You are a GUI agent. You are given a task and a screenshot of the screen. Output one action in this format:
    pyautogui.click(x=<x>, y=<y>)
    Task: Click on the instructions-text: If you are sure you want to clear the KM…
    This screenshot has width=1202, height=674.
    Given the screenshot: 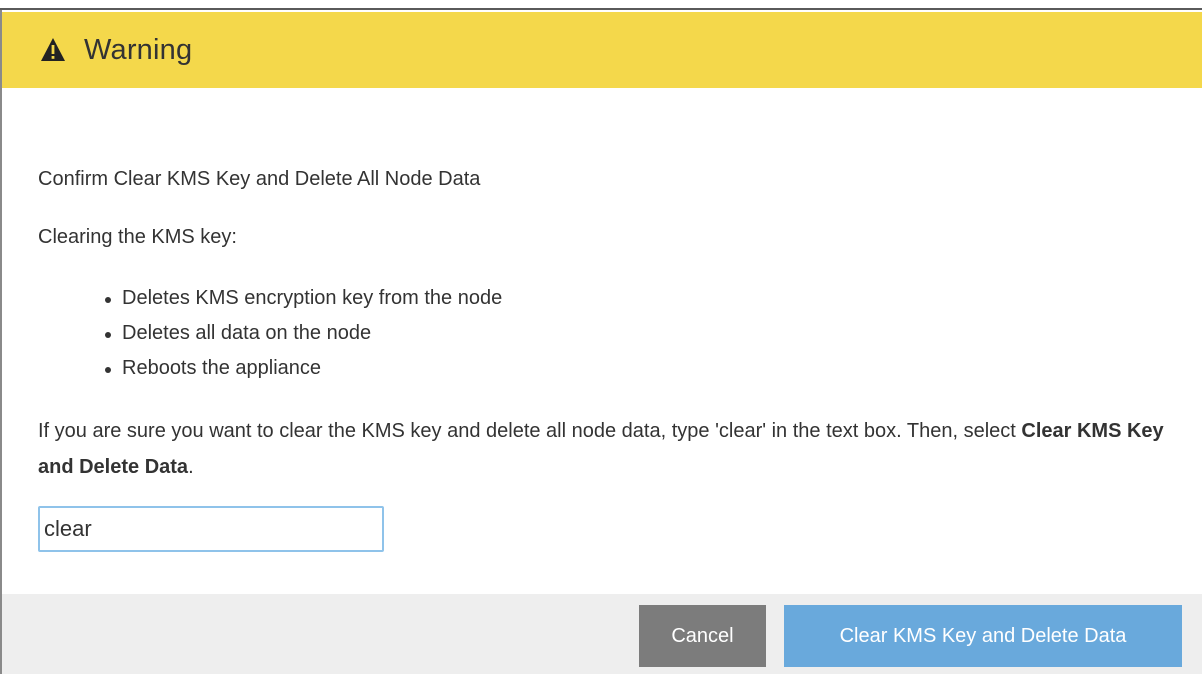 What is the action you would take?
    pyautogui.click(x=608, y=449)
    